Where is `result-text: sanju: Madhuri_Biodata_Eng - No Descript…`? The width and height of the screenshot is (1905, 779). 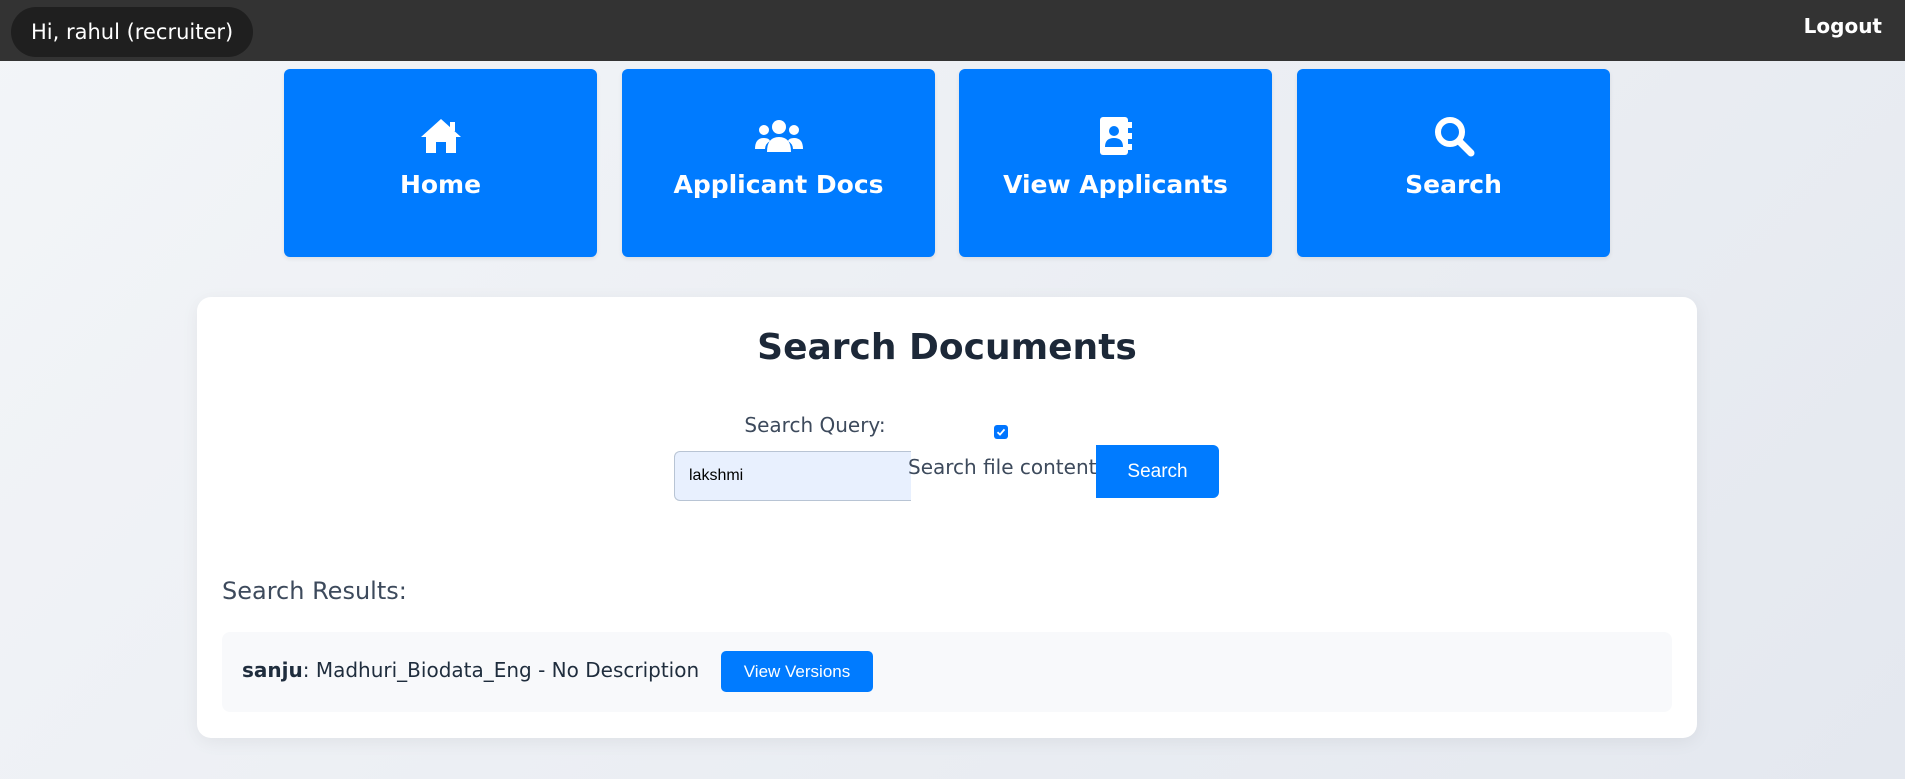
result-text: sanju: Madhuri_Biodata_Eng - No Descript… is located at coordinates (470, 670).